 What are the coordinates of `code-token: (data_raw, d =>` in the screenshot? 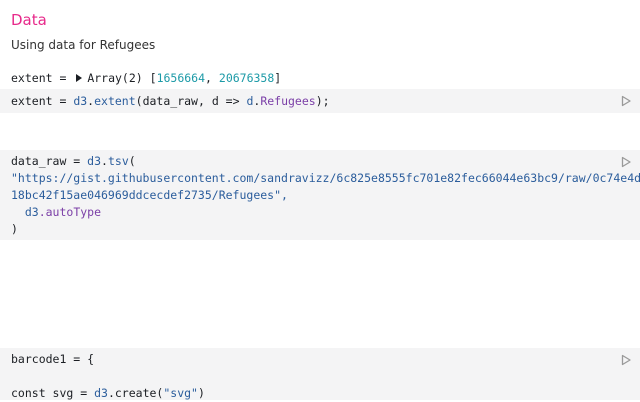 It's located at (191, 101).